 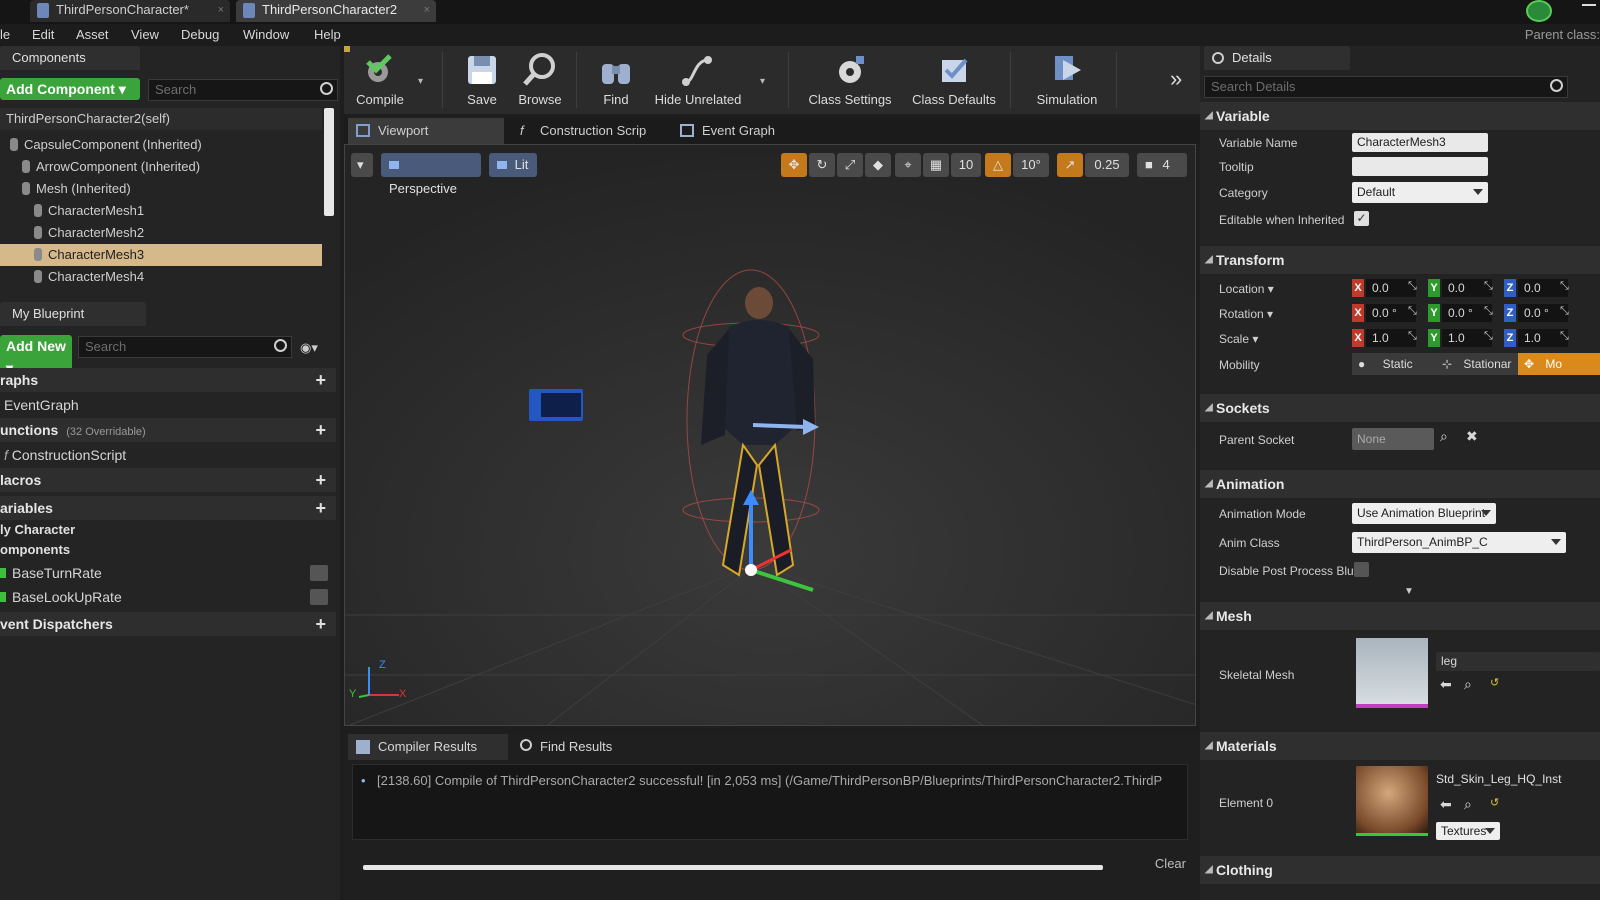 I want to click on close-icon: ×, so click(x=427, y=10).